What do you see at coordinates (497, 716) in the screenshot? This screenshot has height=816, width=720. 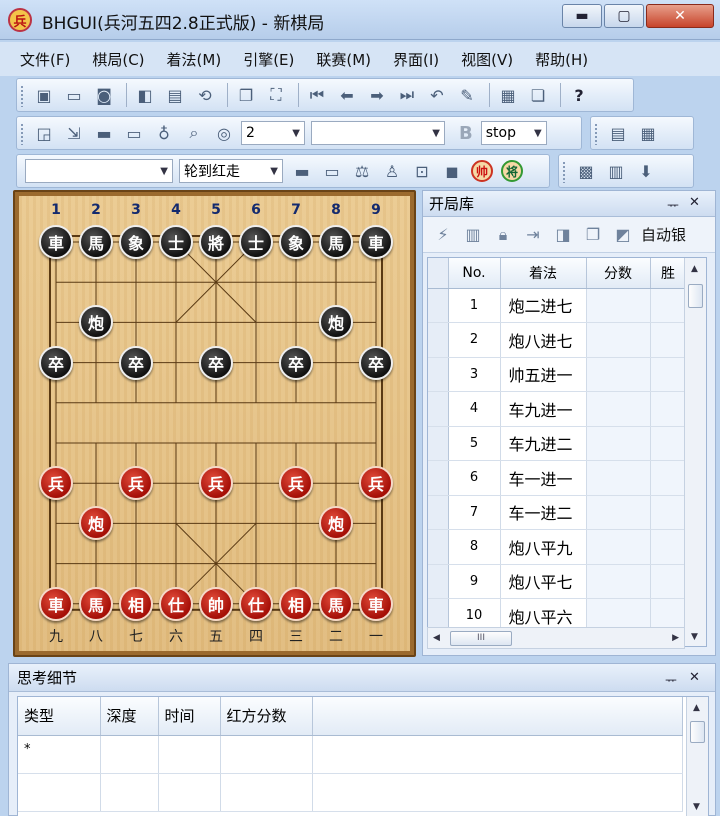 I see `column-header-pv` at bounding box center [497, 716].